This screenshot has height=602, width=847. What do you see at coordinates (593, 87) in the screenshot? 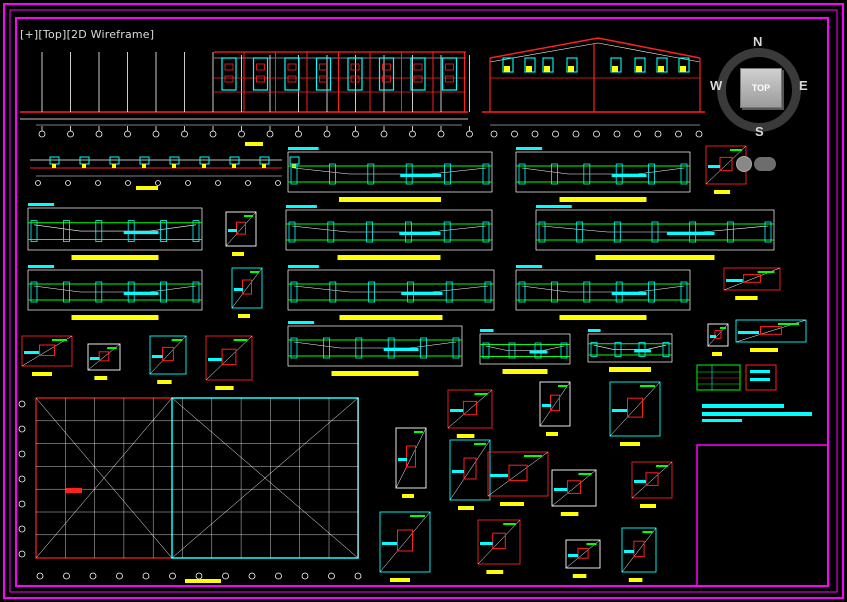
I see `end-elevation` at bounding box center [593, 87].